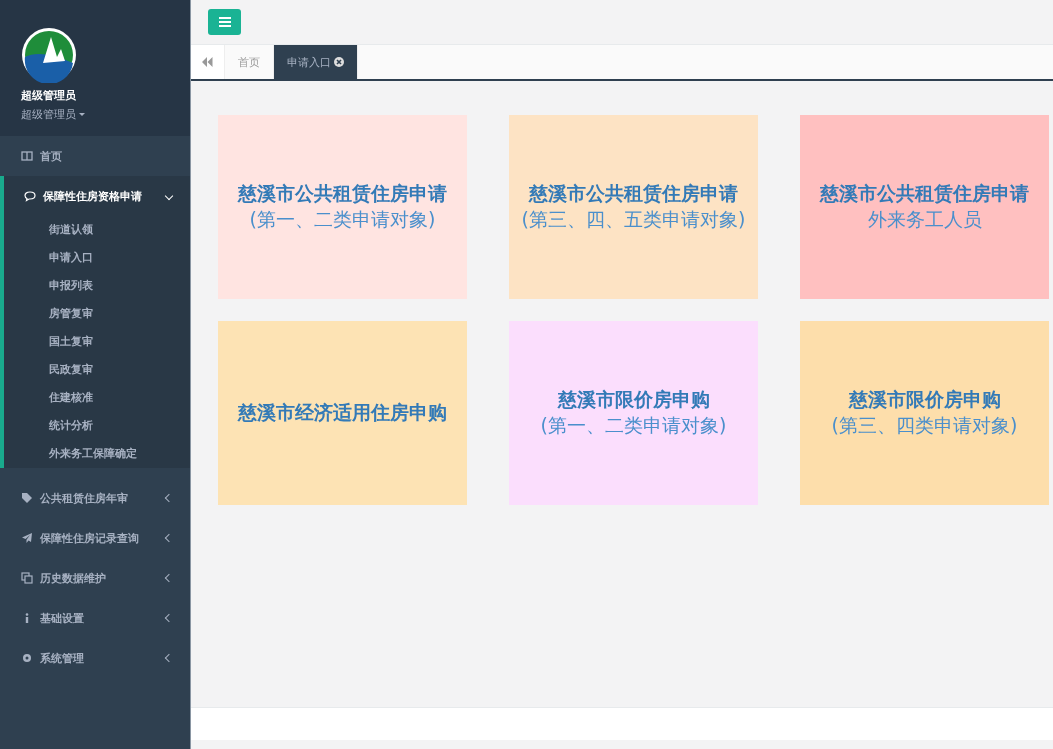 Image resolution: width=1053 pixels, height=749 pixels. What do you see at coordinates (30, 196) in the screenshot?
I see `chat-icon` at bounding box center [30, 196].